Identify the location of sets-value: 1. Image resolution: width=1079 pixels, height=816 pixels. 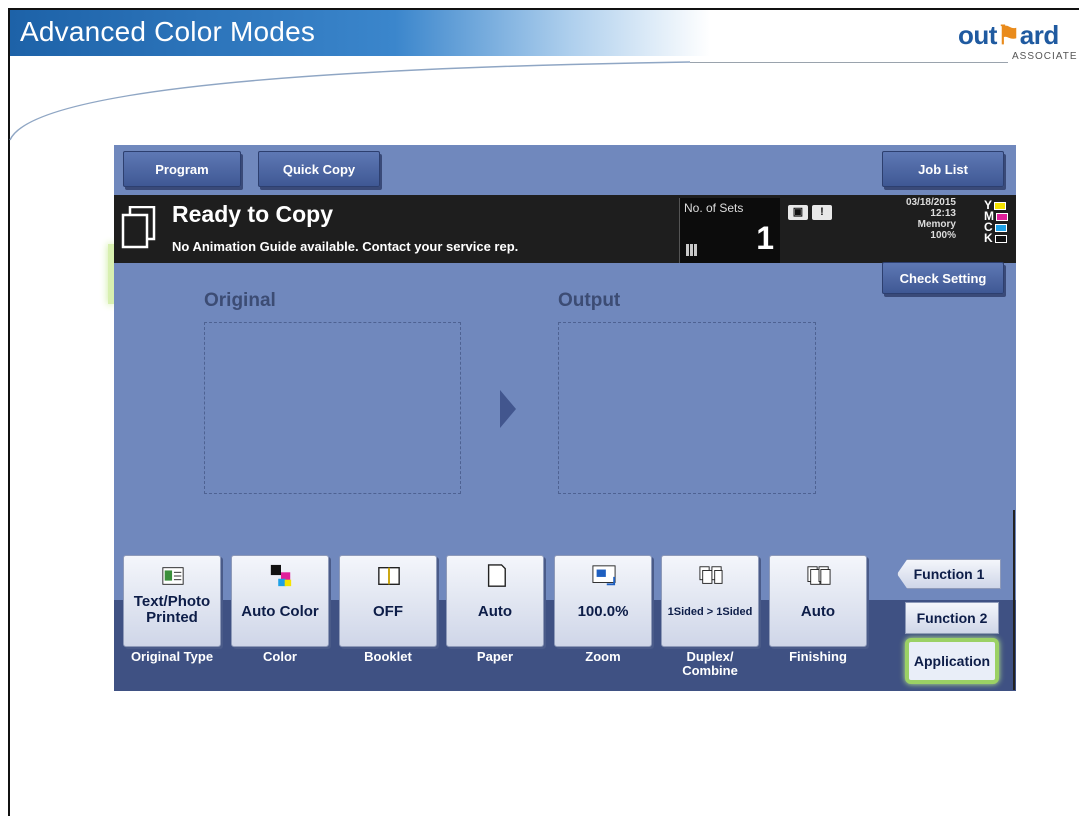
(765, 238).